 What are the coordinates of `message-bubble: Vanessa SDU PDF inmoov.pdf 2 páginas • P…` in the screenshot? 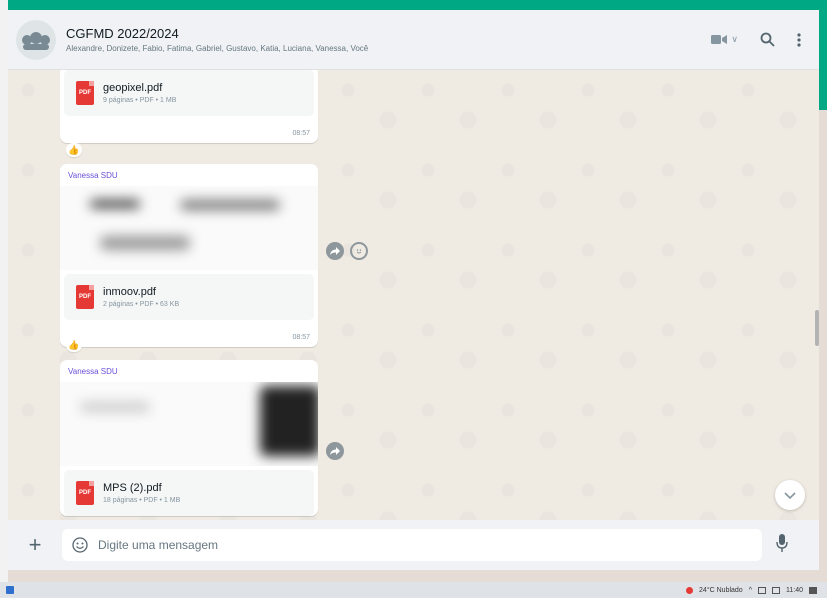 It's located at (189, 255).